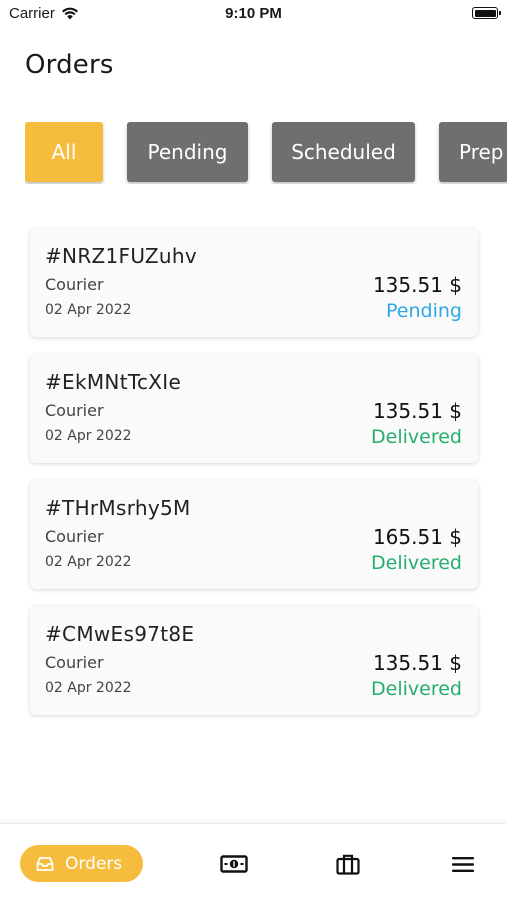  I want to click on status-filter-tabs: All Pending Scheduled Prep, so click(266, 153).